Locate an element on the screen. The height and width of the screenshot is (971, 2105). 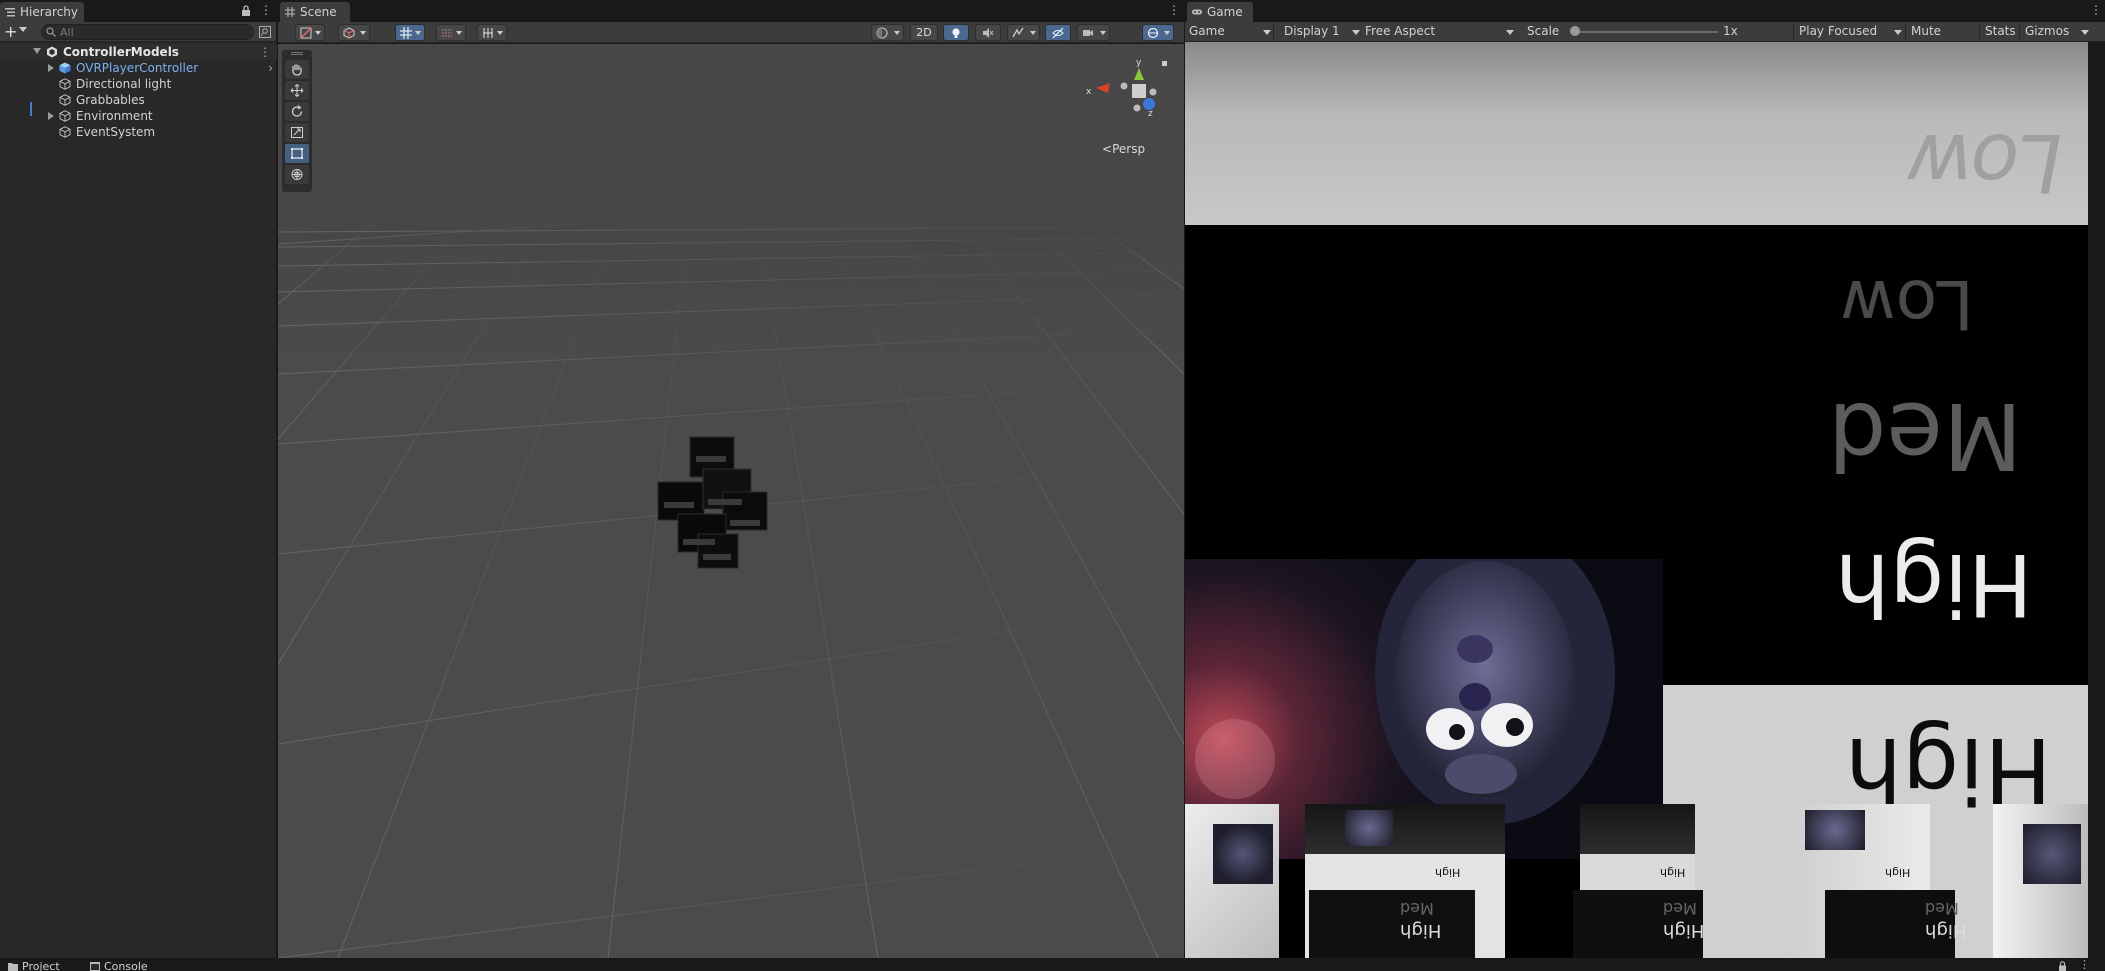
gizmo-z-cone is located at coordinates (1149, 104).